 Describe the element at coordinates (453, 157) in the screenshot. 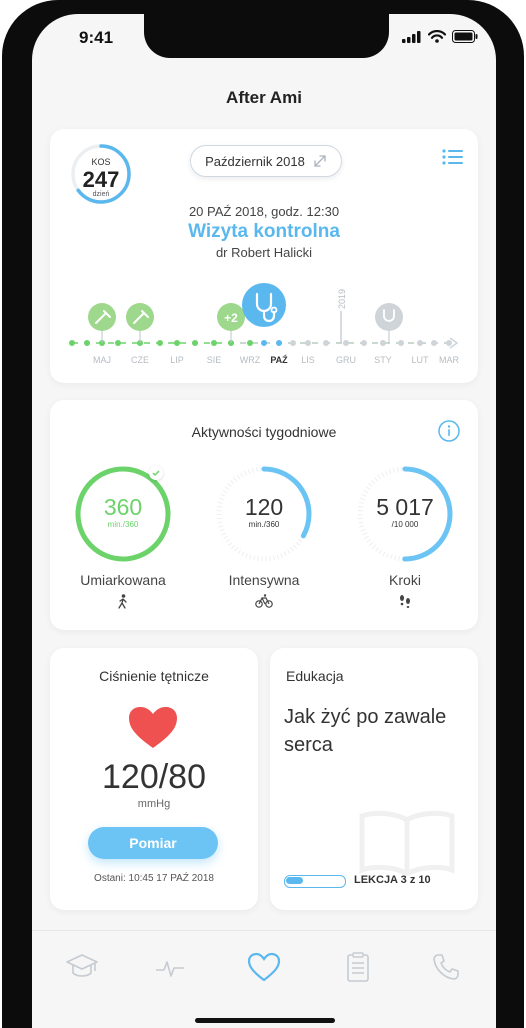

I see `list-icon` at that location.